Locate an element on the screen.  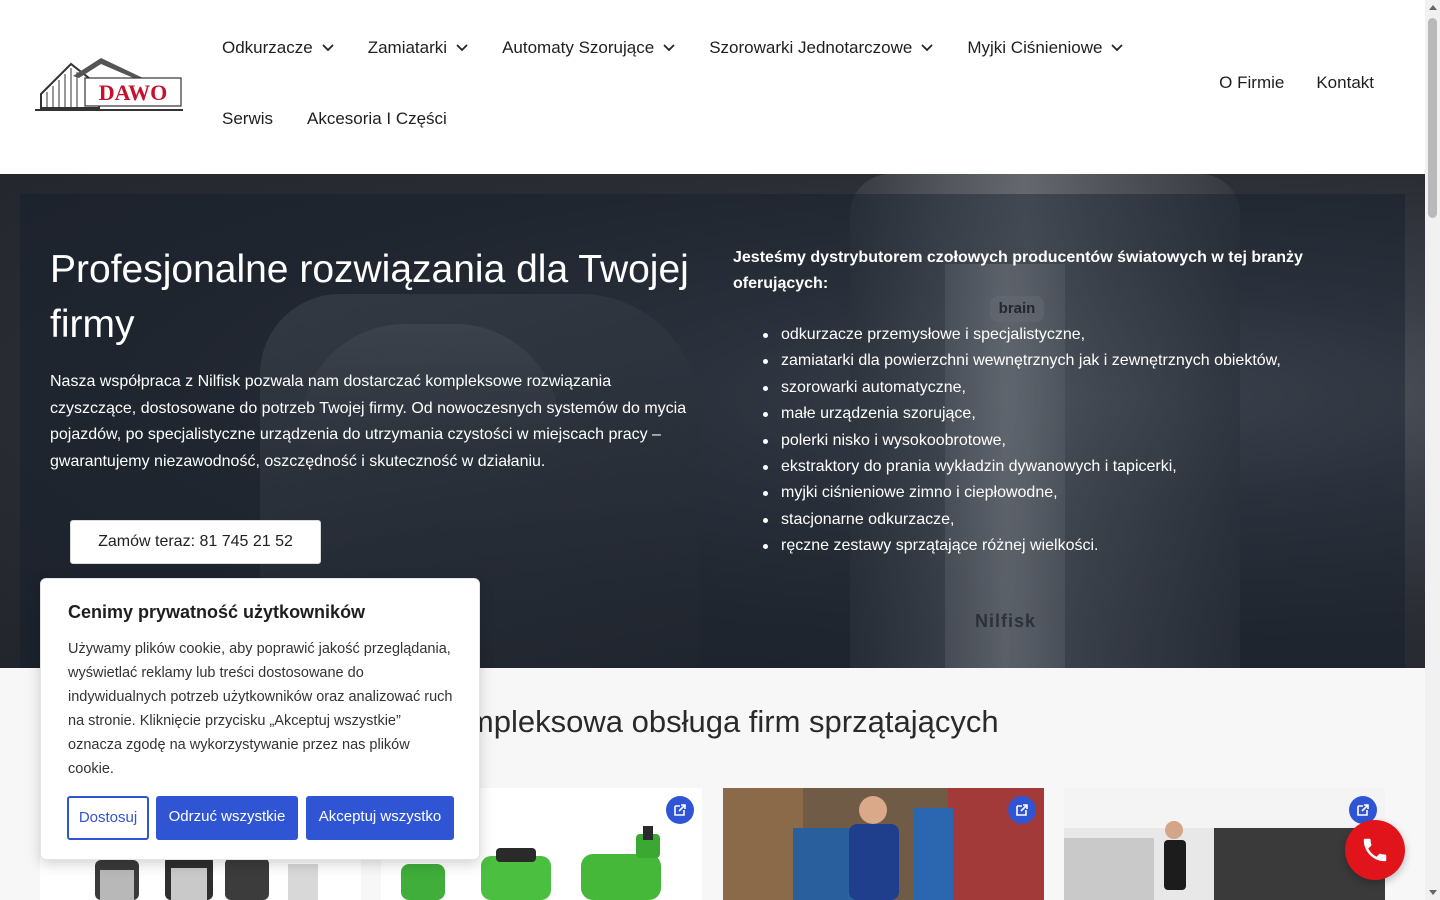
nav-item-label: Szorowarki Jednotarczowe is located at coordinates (811, 47).